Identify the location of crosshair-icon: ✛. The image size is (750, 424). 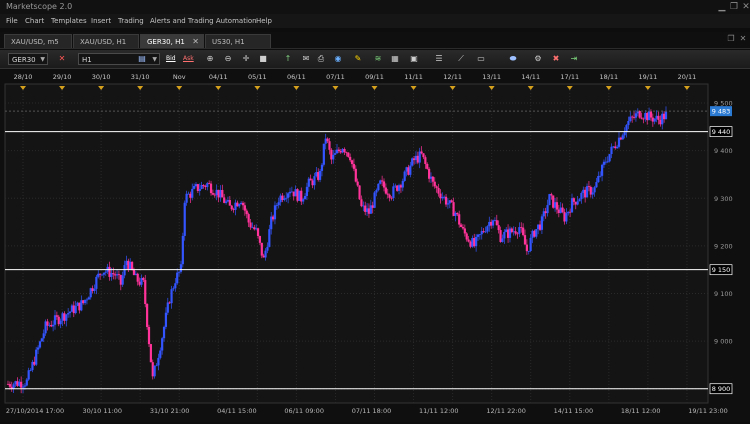
(246, 59).